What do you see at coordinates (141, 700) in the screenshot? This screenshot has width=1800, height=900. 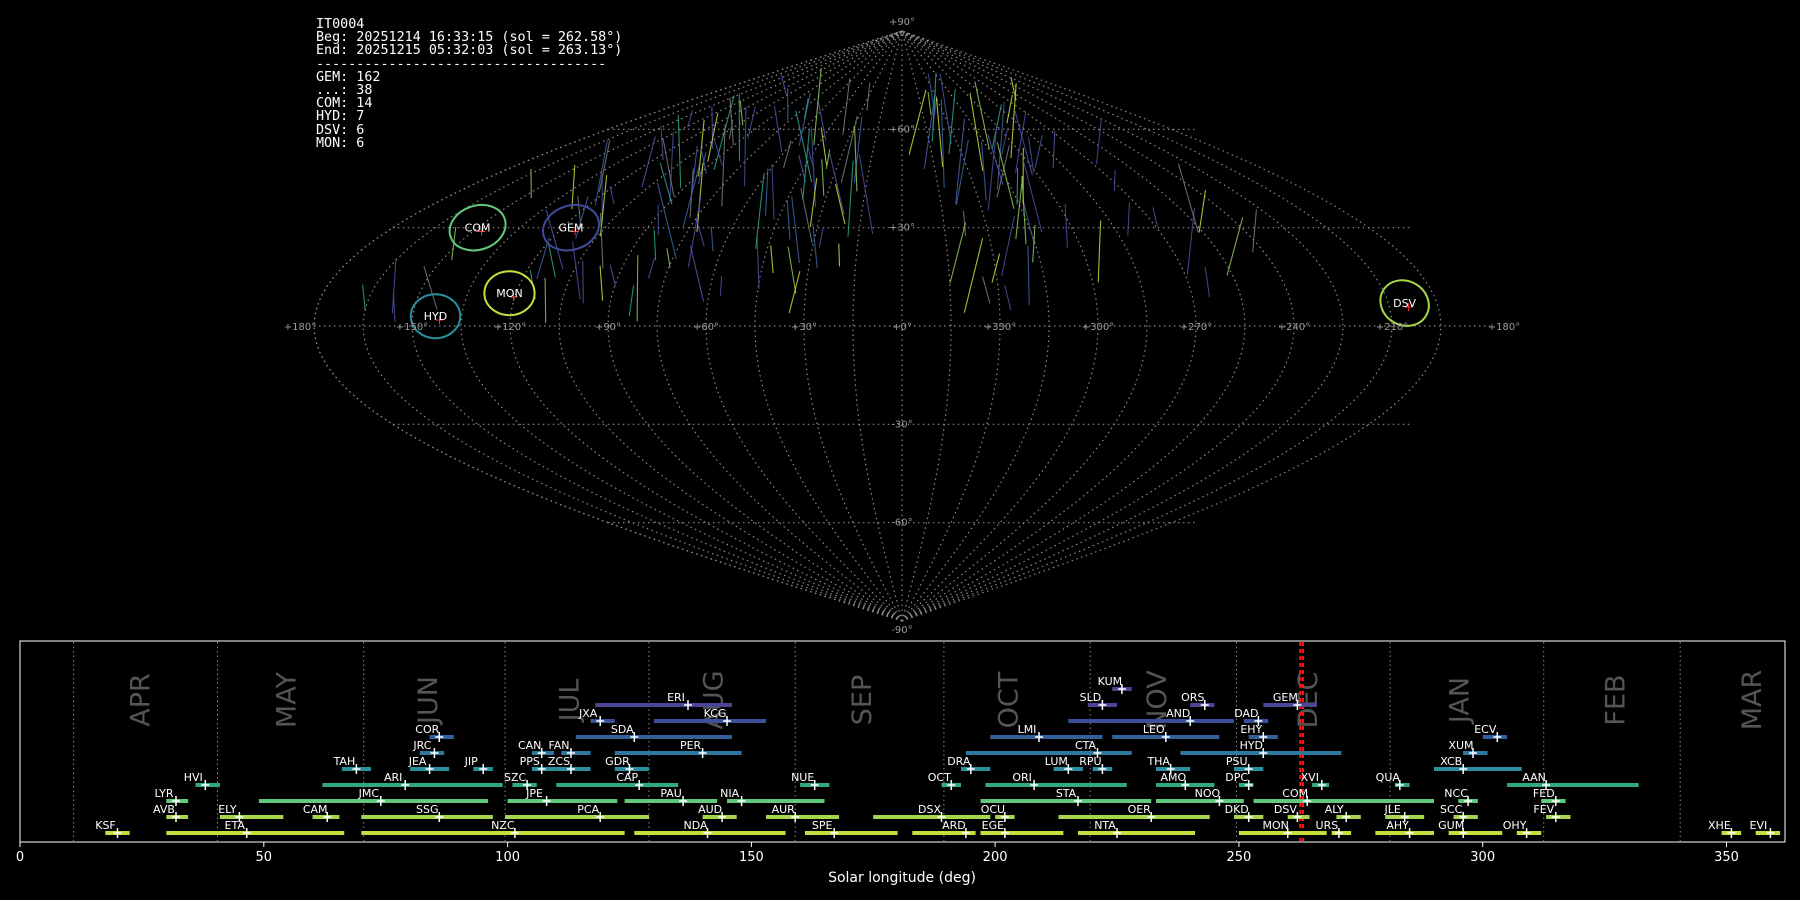 I see `month-label: APR` at bounding box center [141, 700].